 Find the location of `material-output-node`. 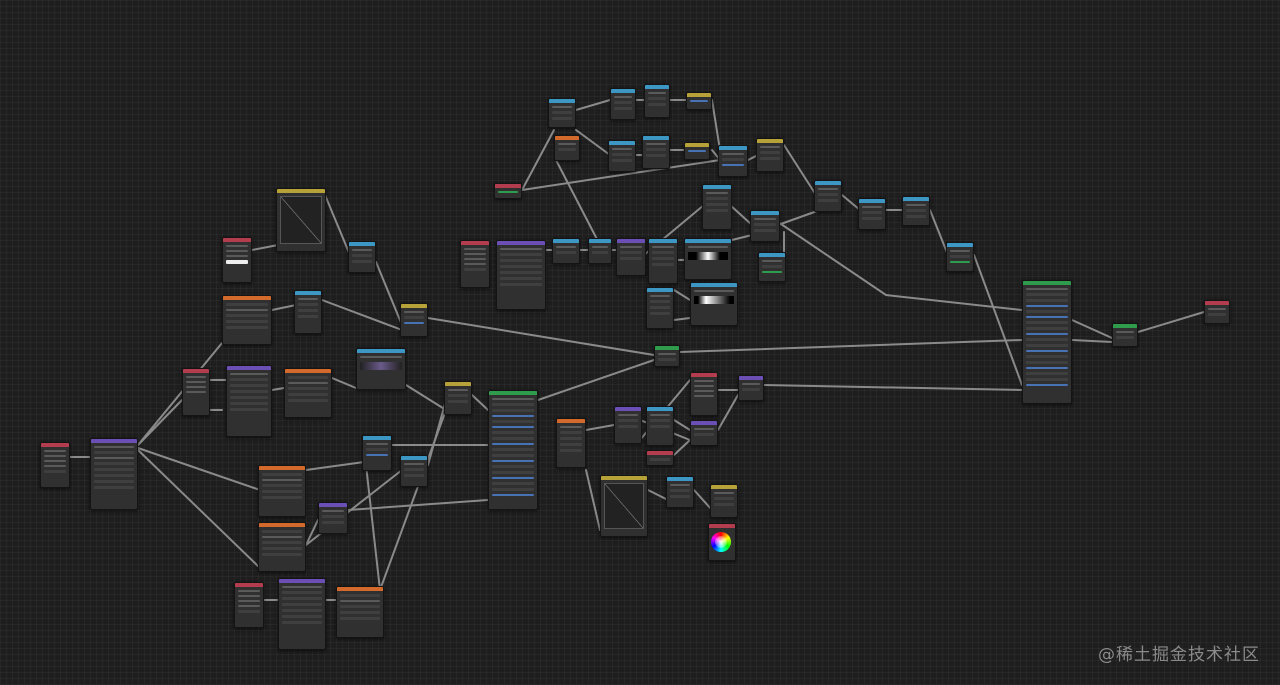

material-output-node is located at coordinates (1217, 312).